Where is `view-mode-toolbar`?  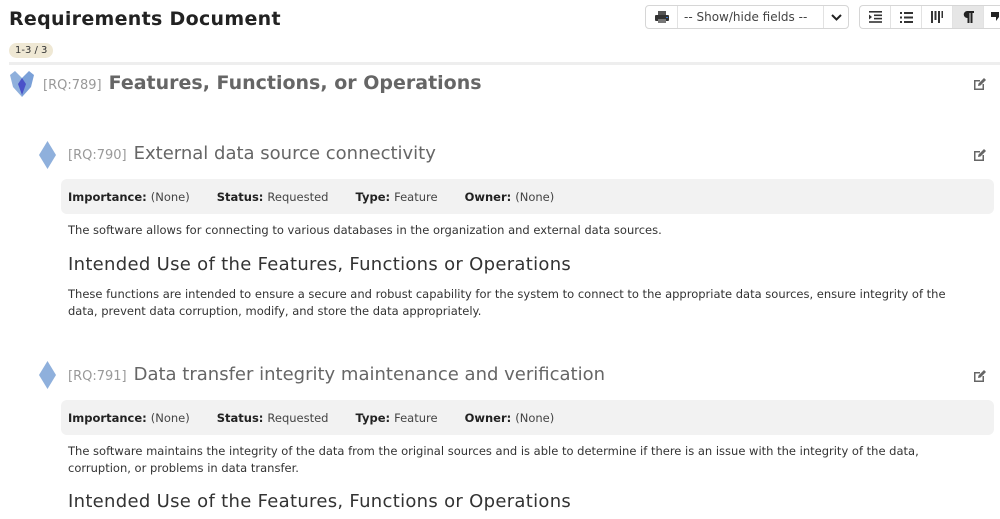
view-mode-toolbar is located at coordinates (929, 17).